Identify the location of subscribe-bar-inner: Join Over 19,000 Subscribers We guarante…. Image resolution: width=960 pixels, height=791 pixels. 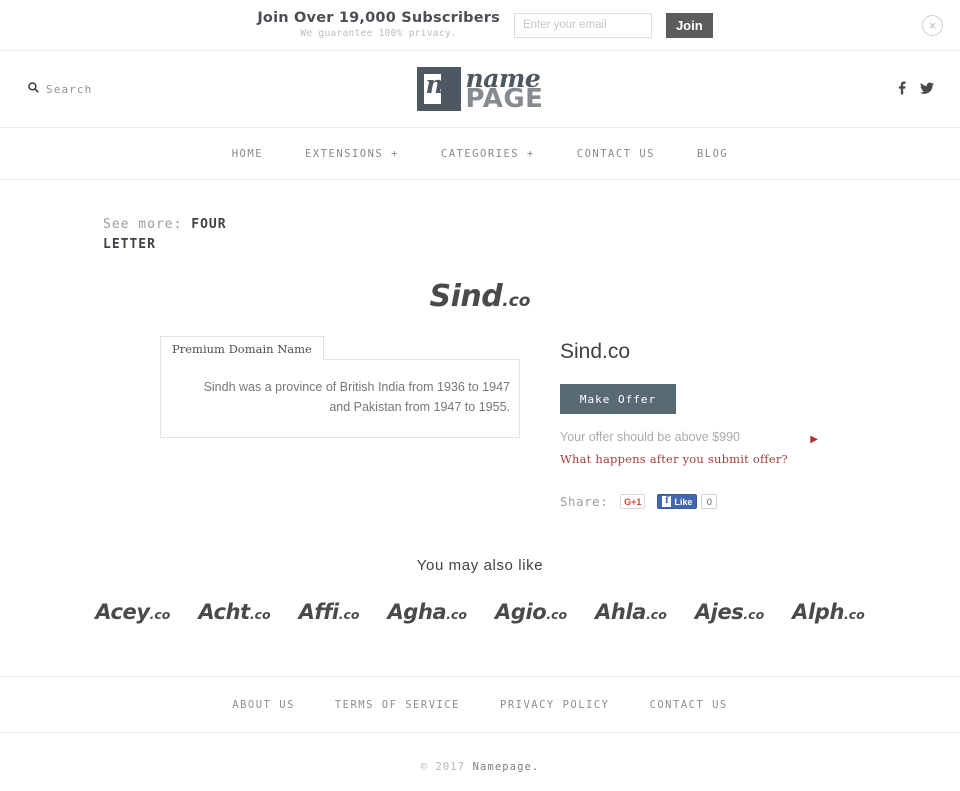
(485, 24).